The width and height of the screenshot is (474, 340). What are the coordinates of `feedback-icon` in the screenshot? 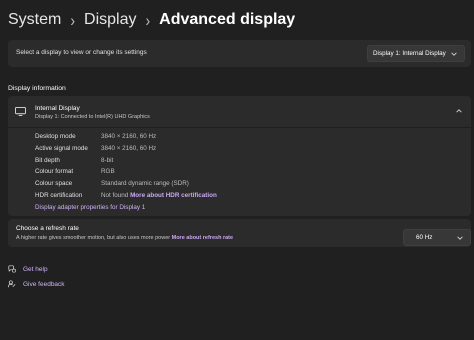 It's located at (12, 284).